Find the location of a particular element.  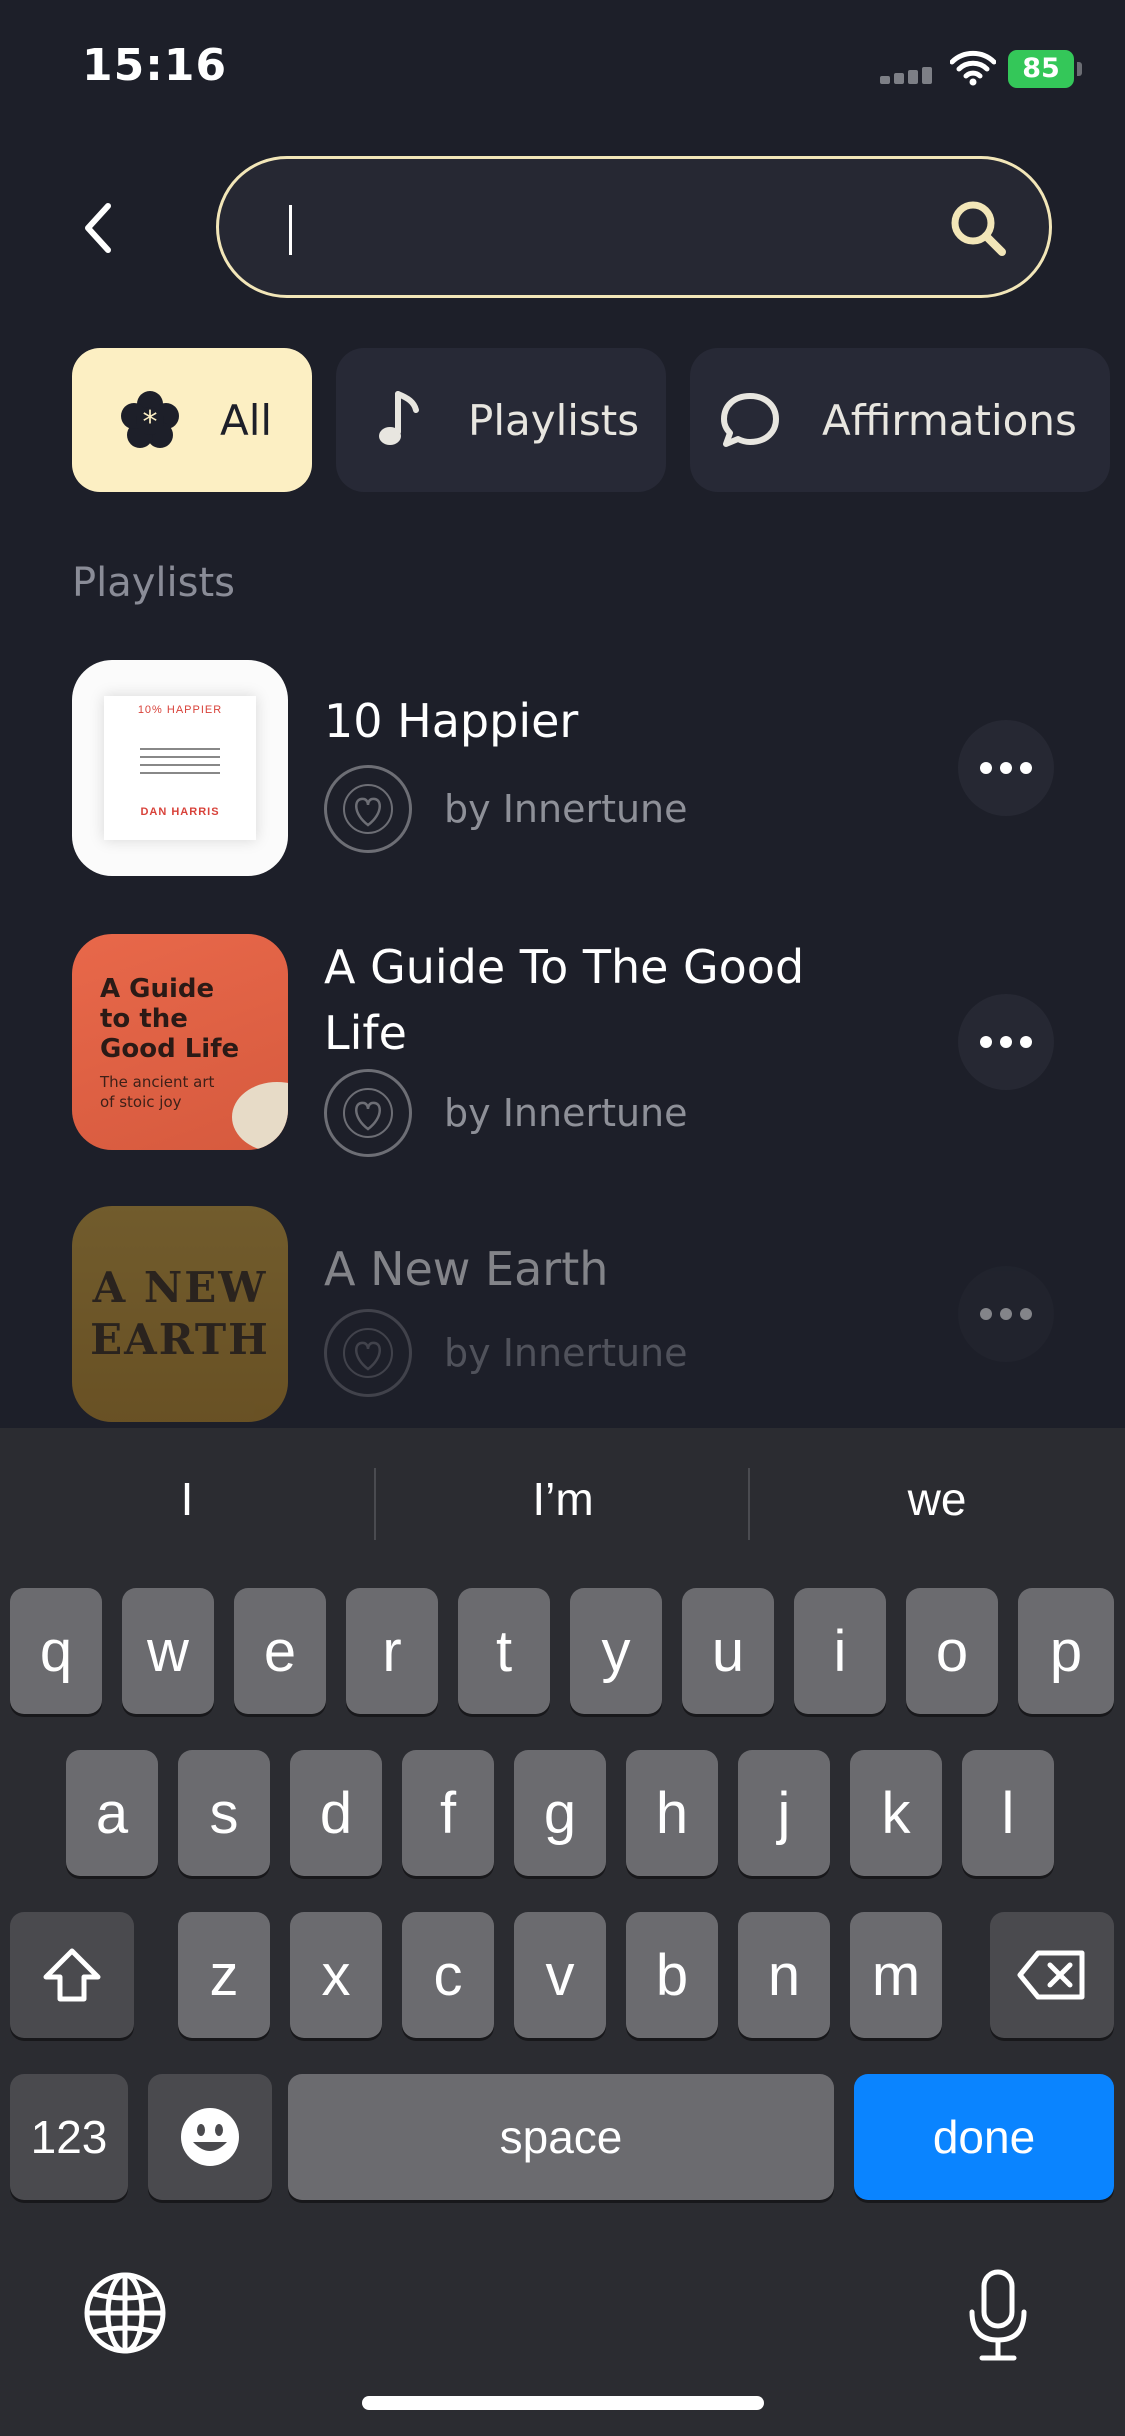

battery-nub is located at coordinates (1079, 69).